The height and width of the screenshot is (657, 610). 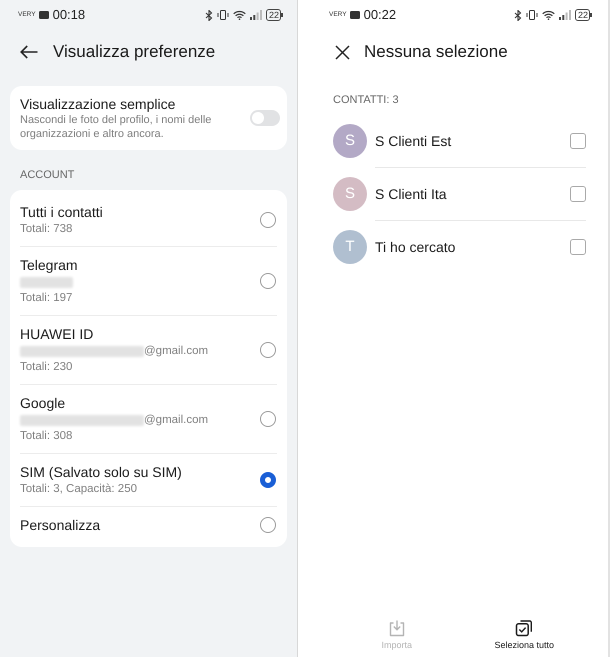 What do you see at coordinates (60, 525) in the screenshot?
I see `account-name: Personalizza` at bounding box center [60, 525].